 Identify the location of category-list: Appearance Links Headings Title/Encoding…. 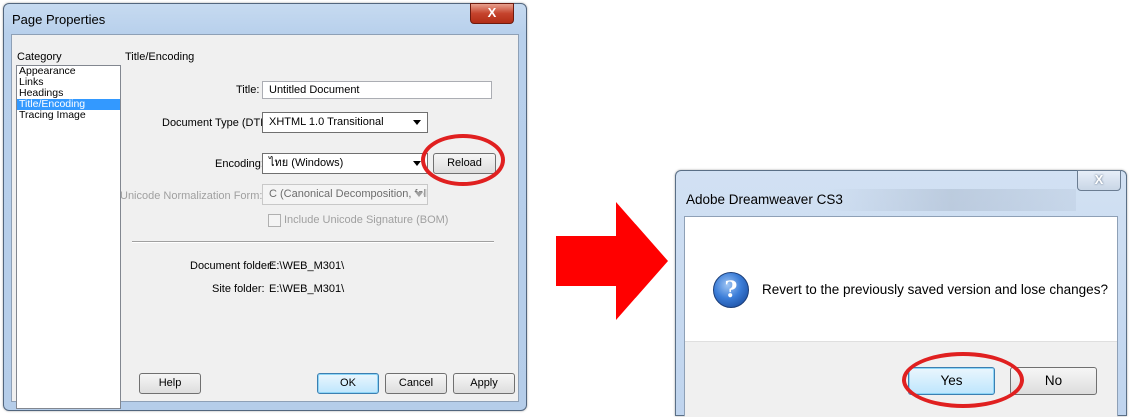
(68, 237).